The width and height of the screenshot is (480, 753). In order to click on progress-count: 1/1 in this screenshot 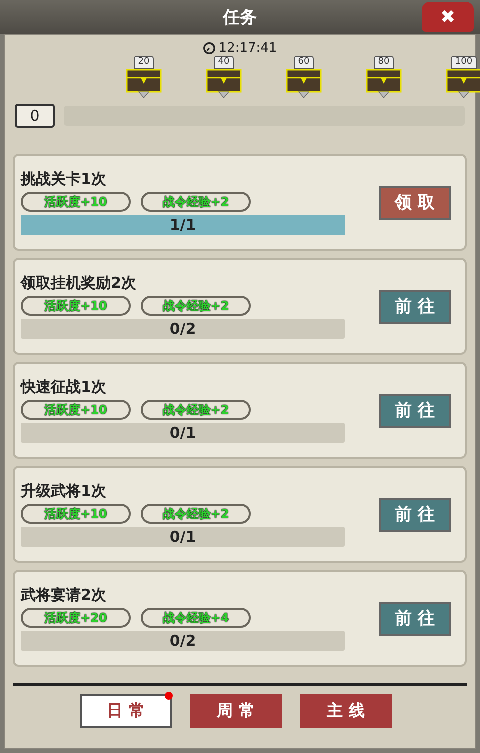, I will do `click(183, 225)`.